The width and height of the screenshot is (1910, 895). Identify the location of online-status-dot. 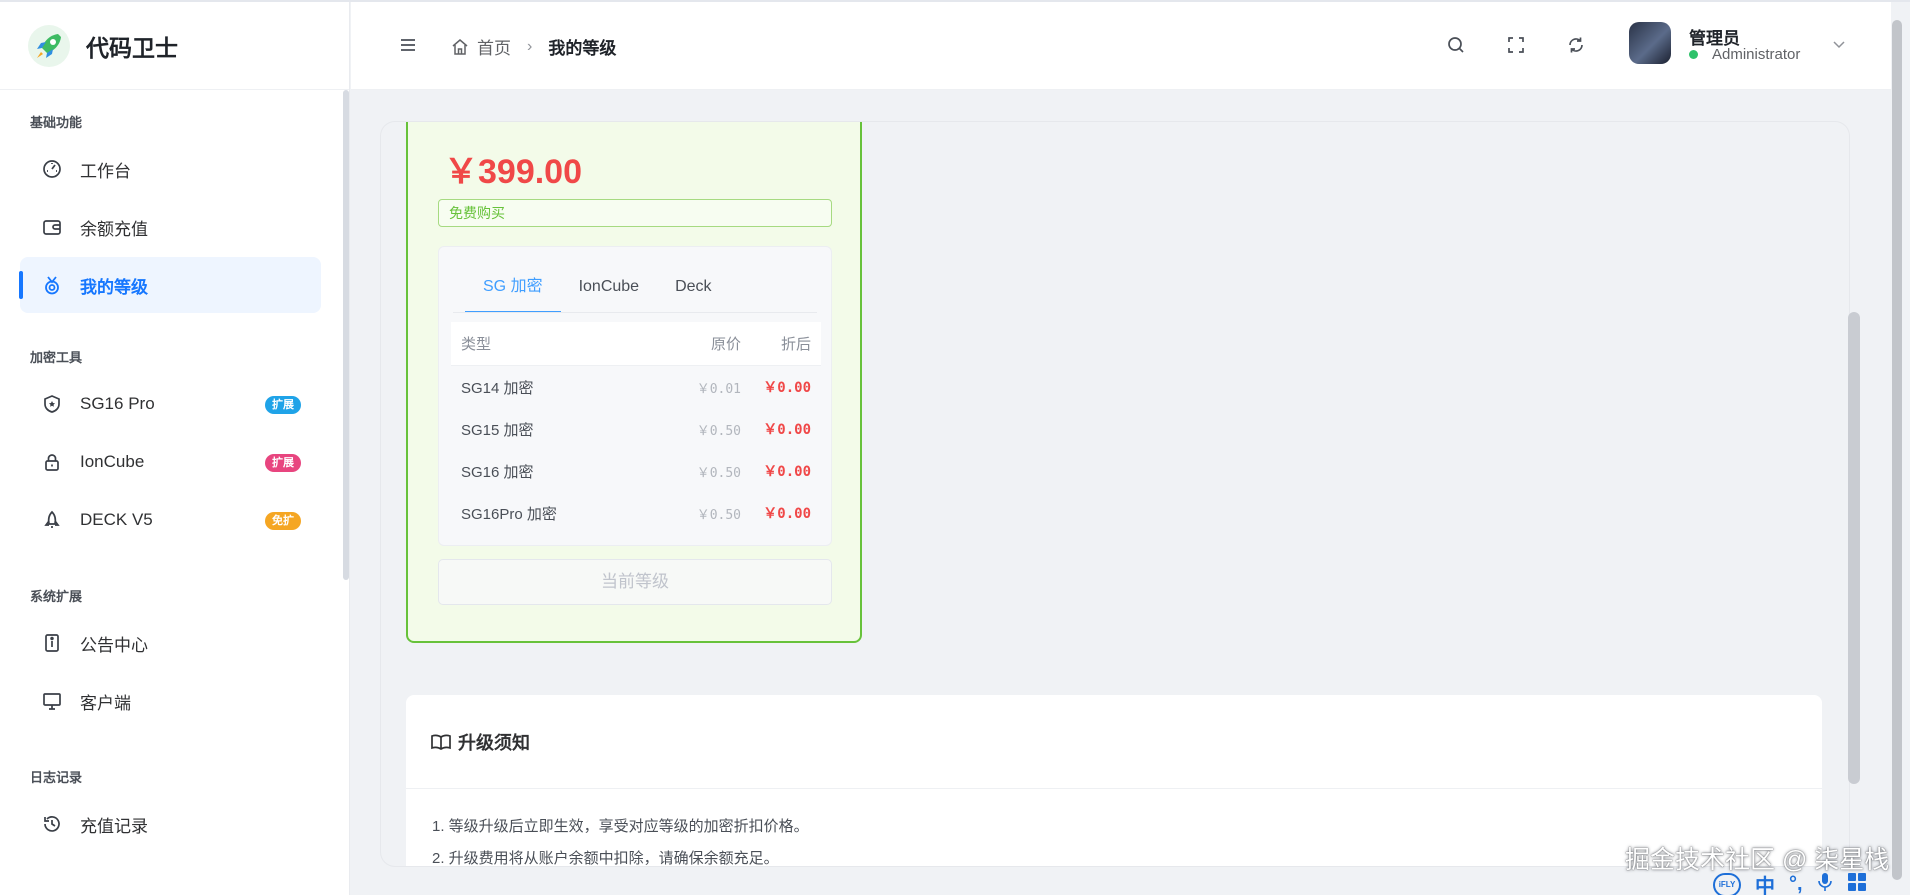
(1693, 54).